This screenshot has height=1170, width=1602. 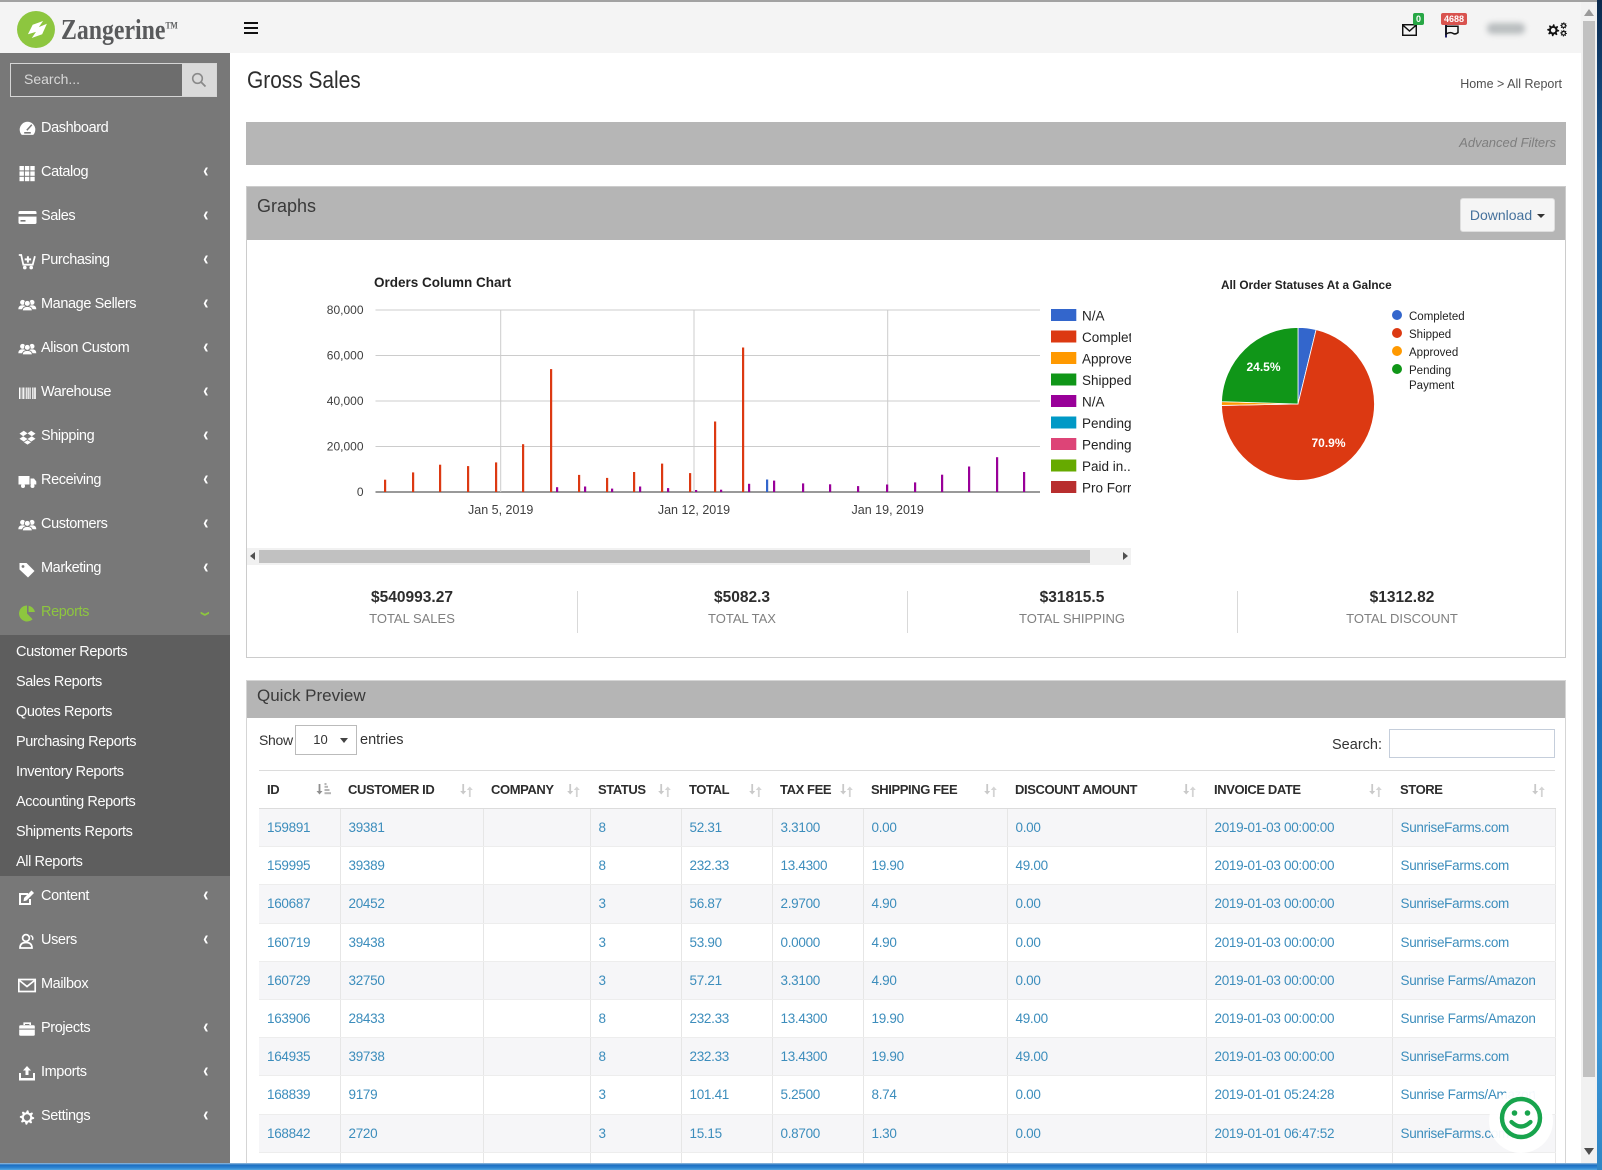 I want to click on svg-text: 60,000, so click(x=345, y=356).